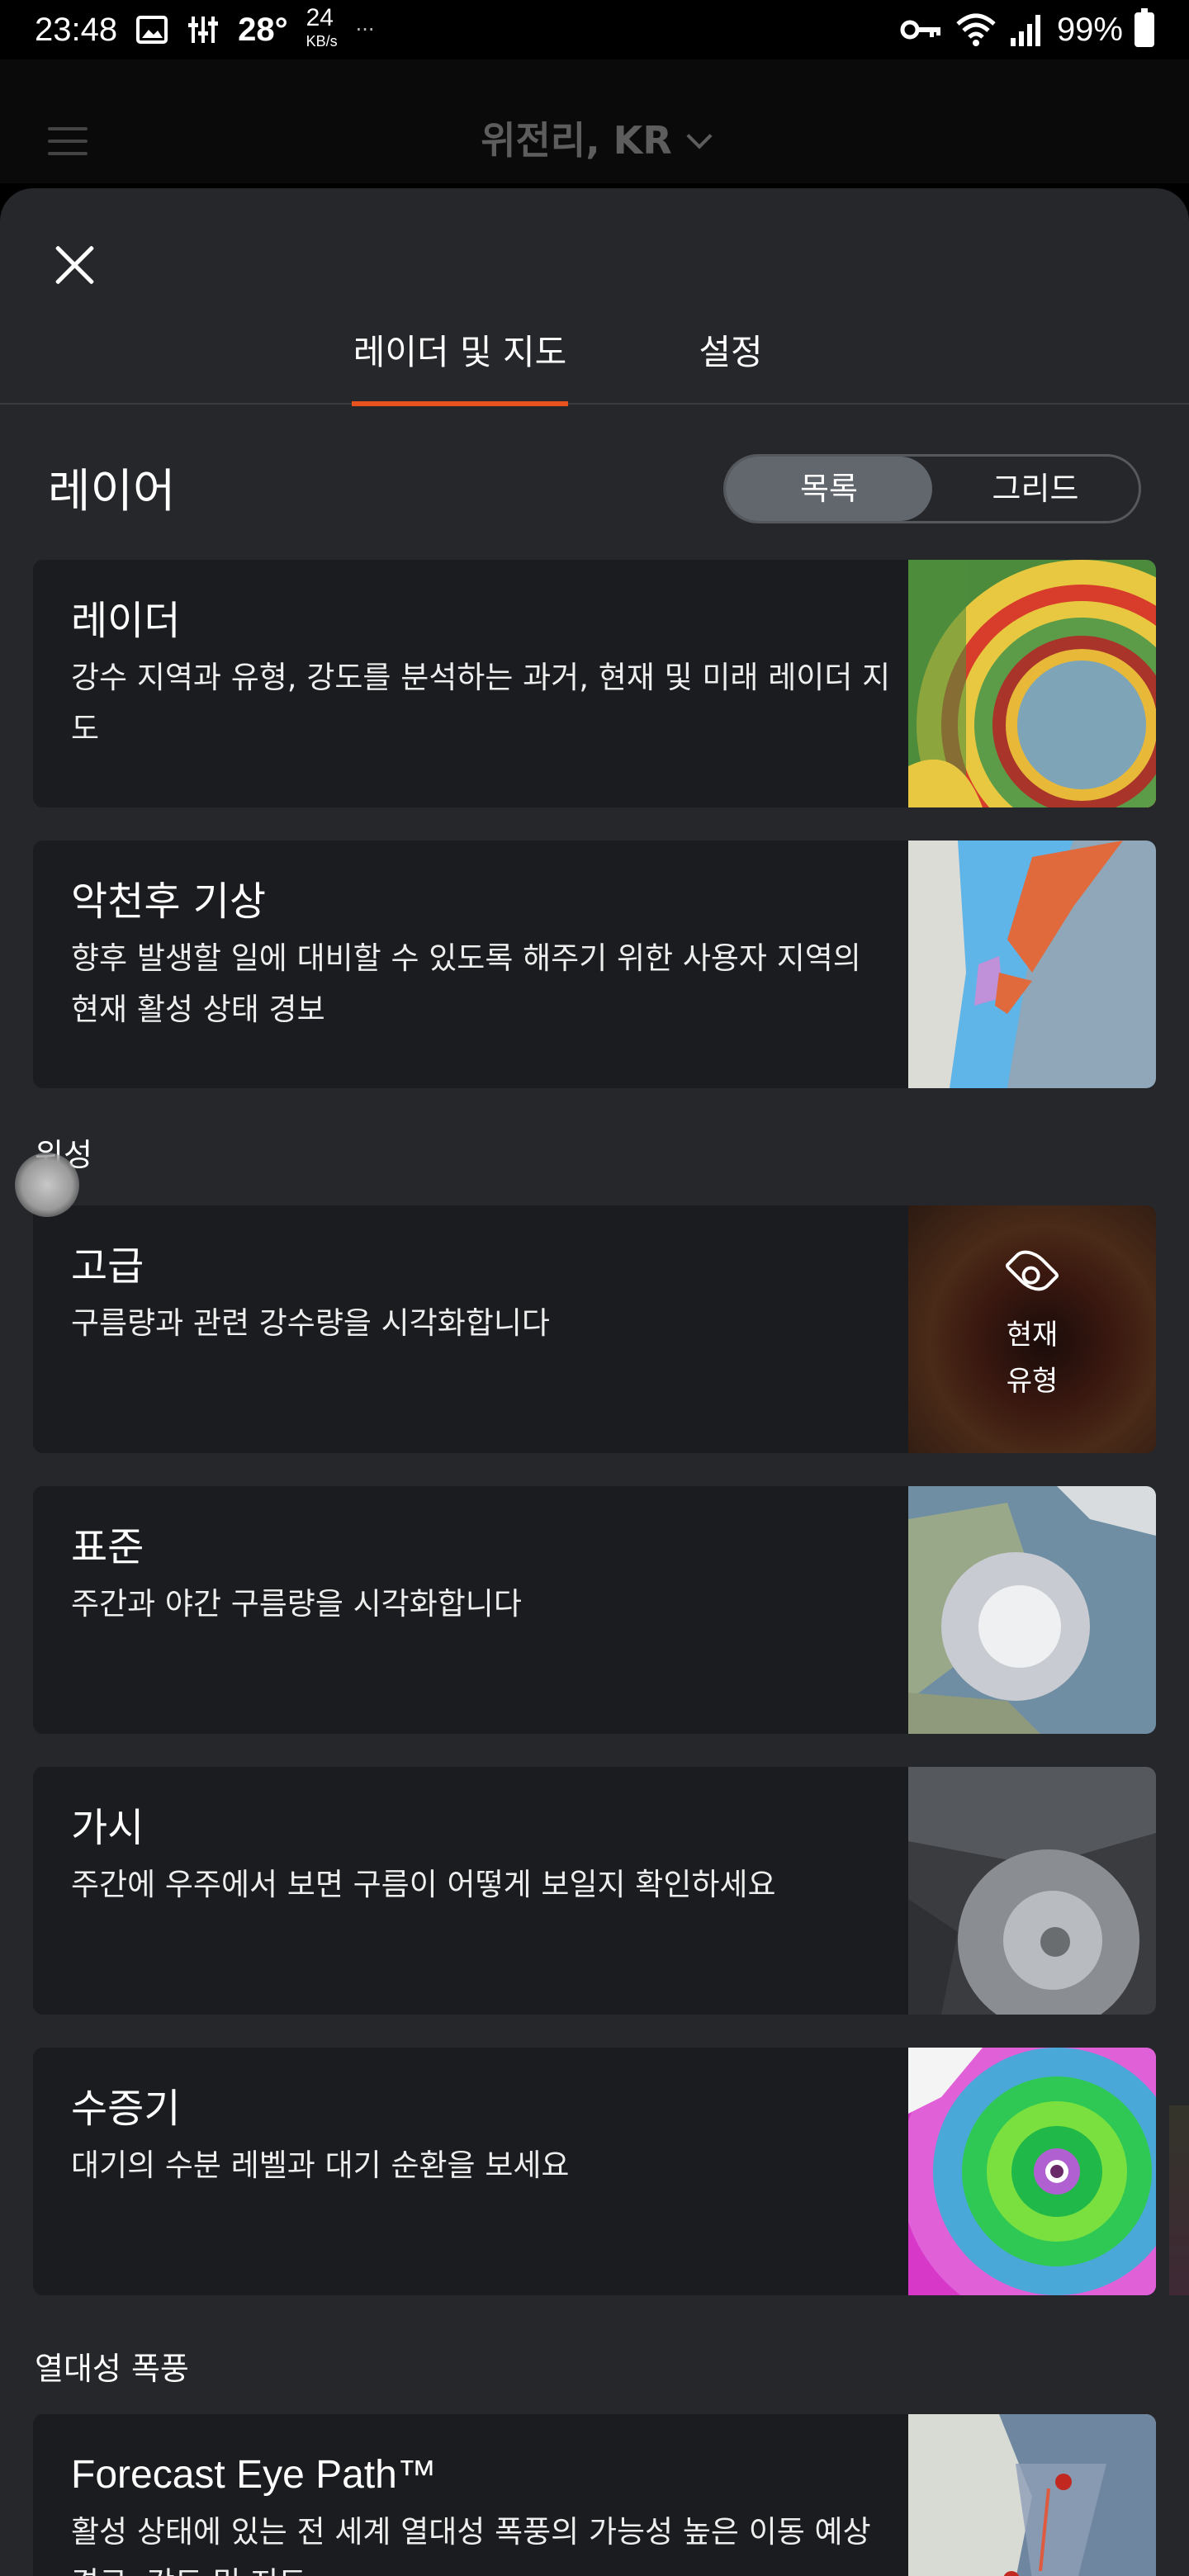 Image resolution: width=1189 pixels, height=2576 pixels. I want to click on location-selector: 위전리, KR, so click(594, 138).